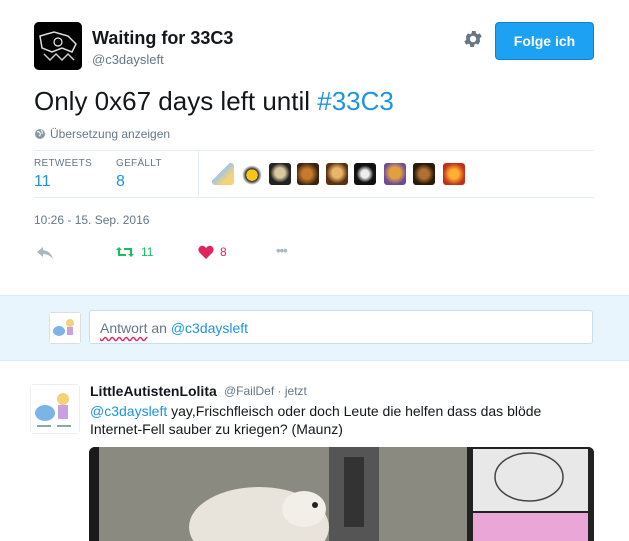 The height and width of the screenshot is (541, 629). What do you see at coordinates (206, 252) in the screenshot?
I see `heart-icon` at bounding box center [206, 252].